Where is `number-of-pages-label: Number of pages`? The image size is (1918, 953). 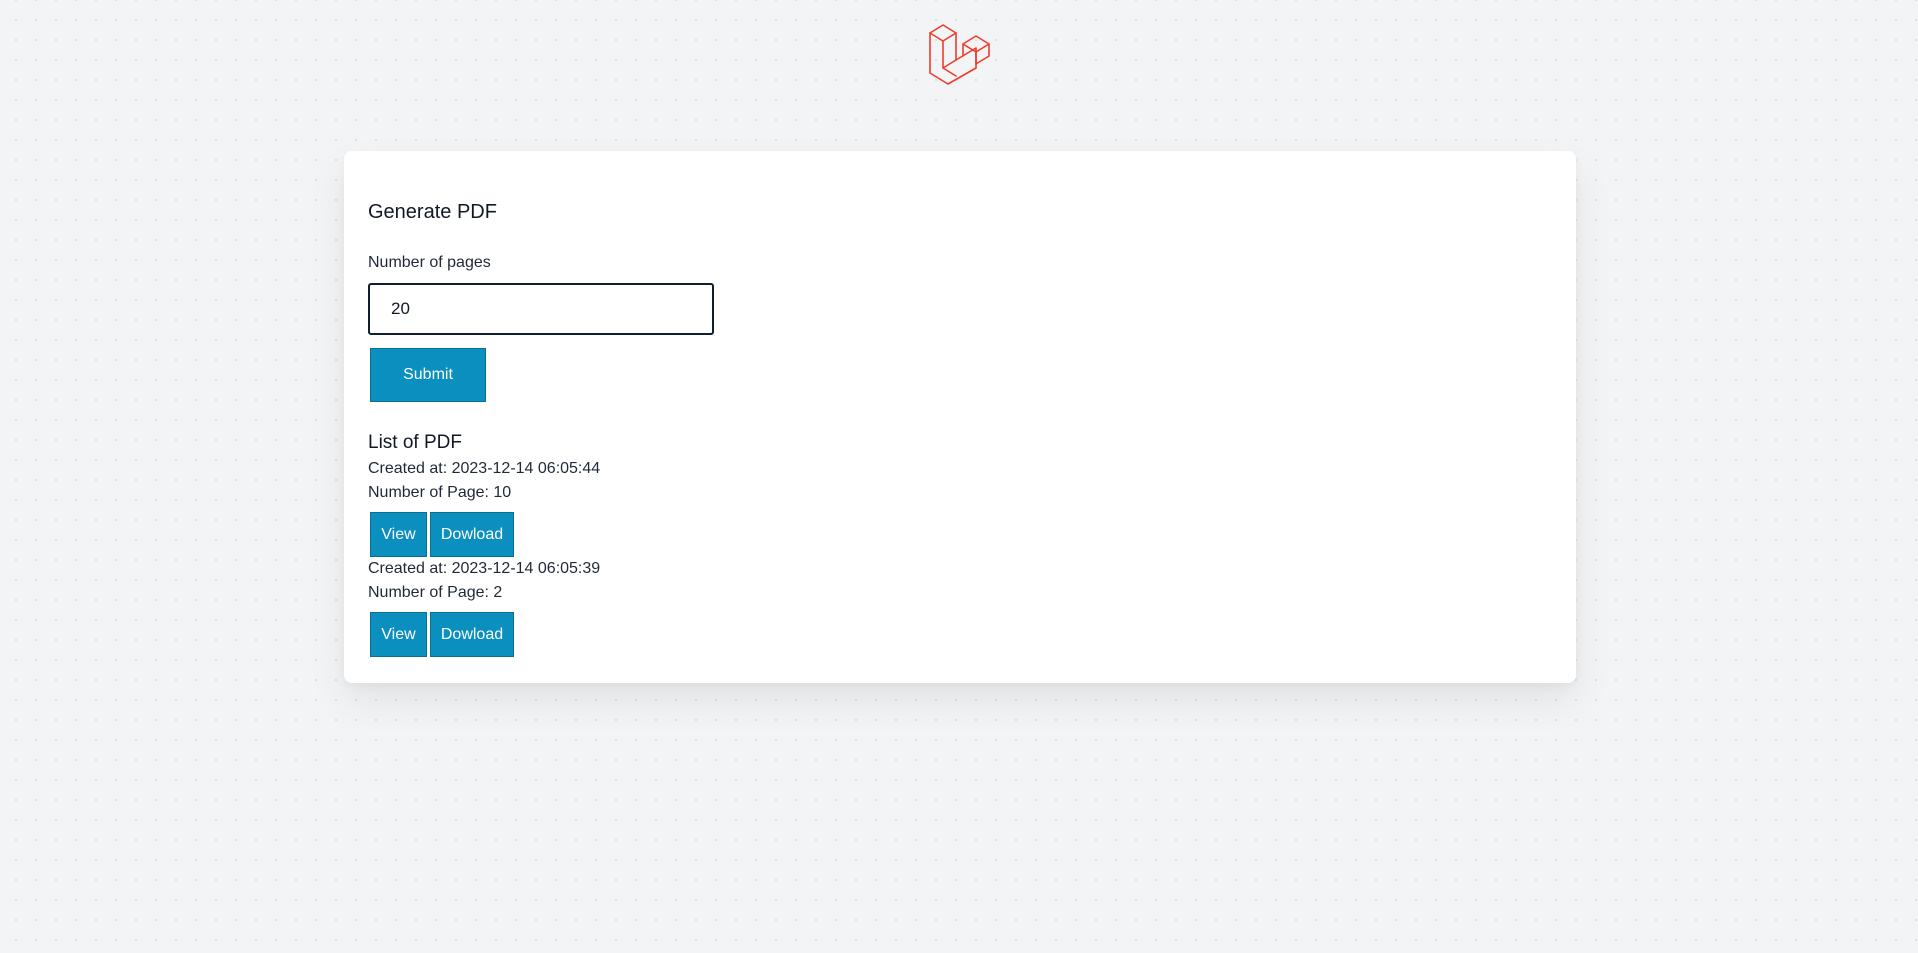
number-of-pages-label: Number of pages is located at coordinates (429, 262).